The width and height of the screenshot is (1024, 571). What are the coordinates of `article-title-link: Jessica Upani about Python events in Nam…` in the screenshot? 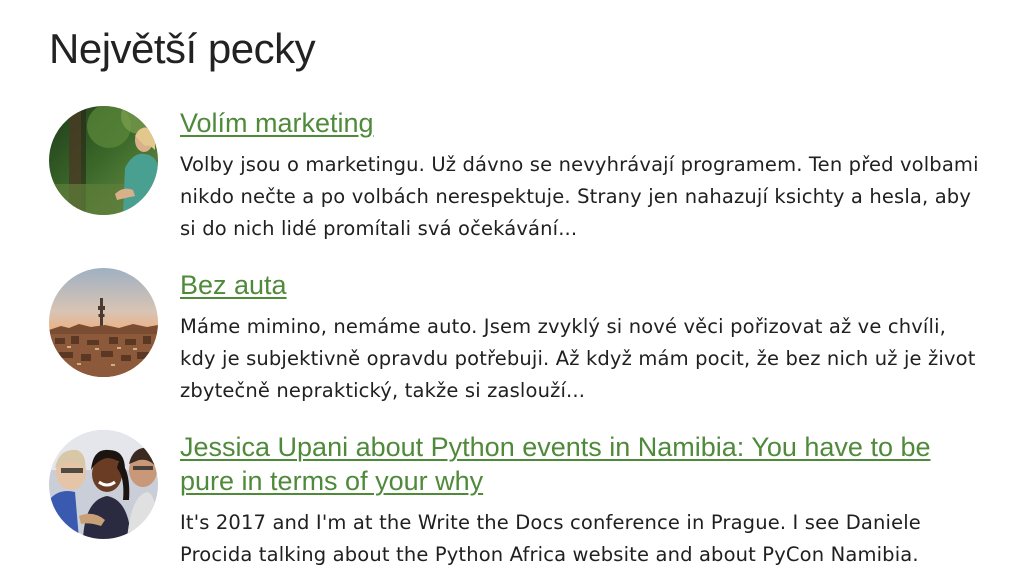 It's located at (555, 464).